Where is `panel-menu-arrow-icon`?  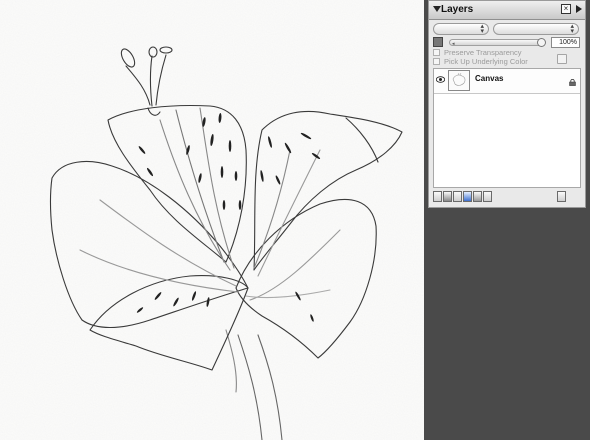 panel-menu-arrow-icon is located at coordinates (579, 9).